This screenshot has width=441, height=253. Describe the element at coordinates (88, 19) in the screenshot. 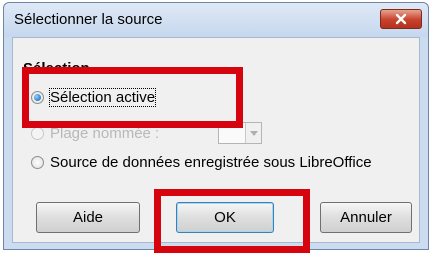

I see `dialog-title: Sélectionner la source` at that location.